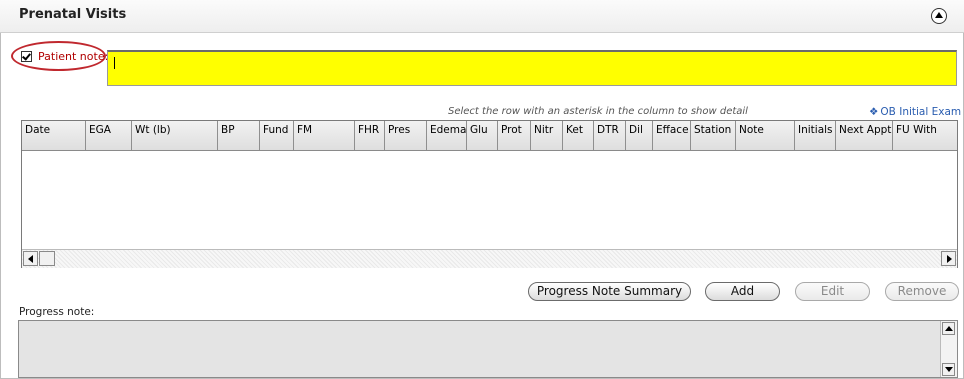 Image resolution: width=964 pixels, height=379 pixels. I want to click on column-header: Nitr, so click(547, 135).